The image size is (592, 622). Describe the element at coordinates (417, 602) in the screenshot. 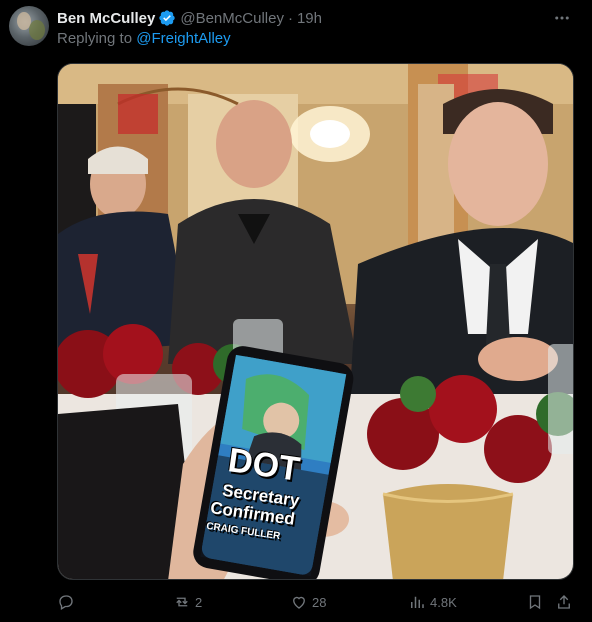

I see `views-icon` at that location.